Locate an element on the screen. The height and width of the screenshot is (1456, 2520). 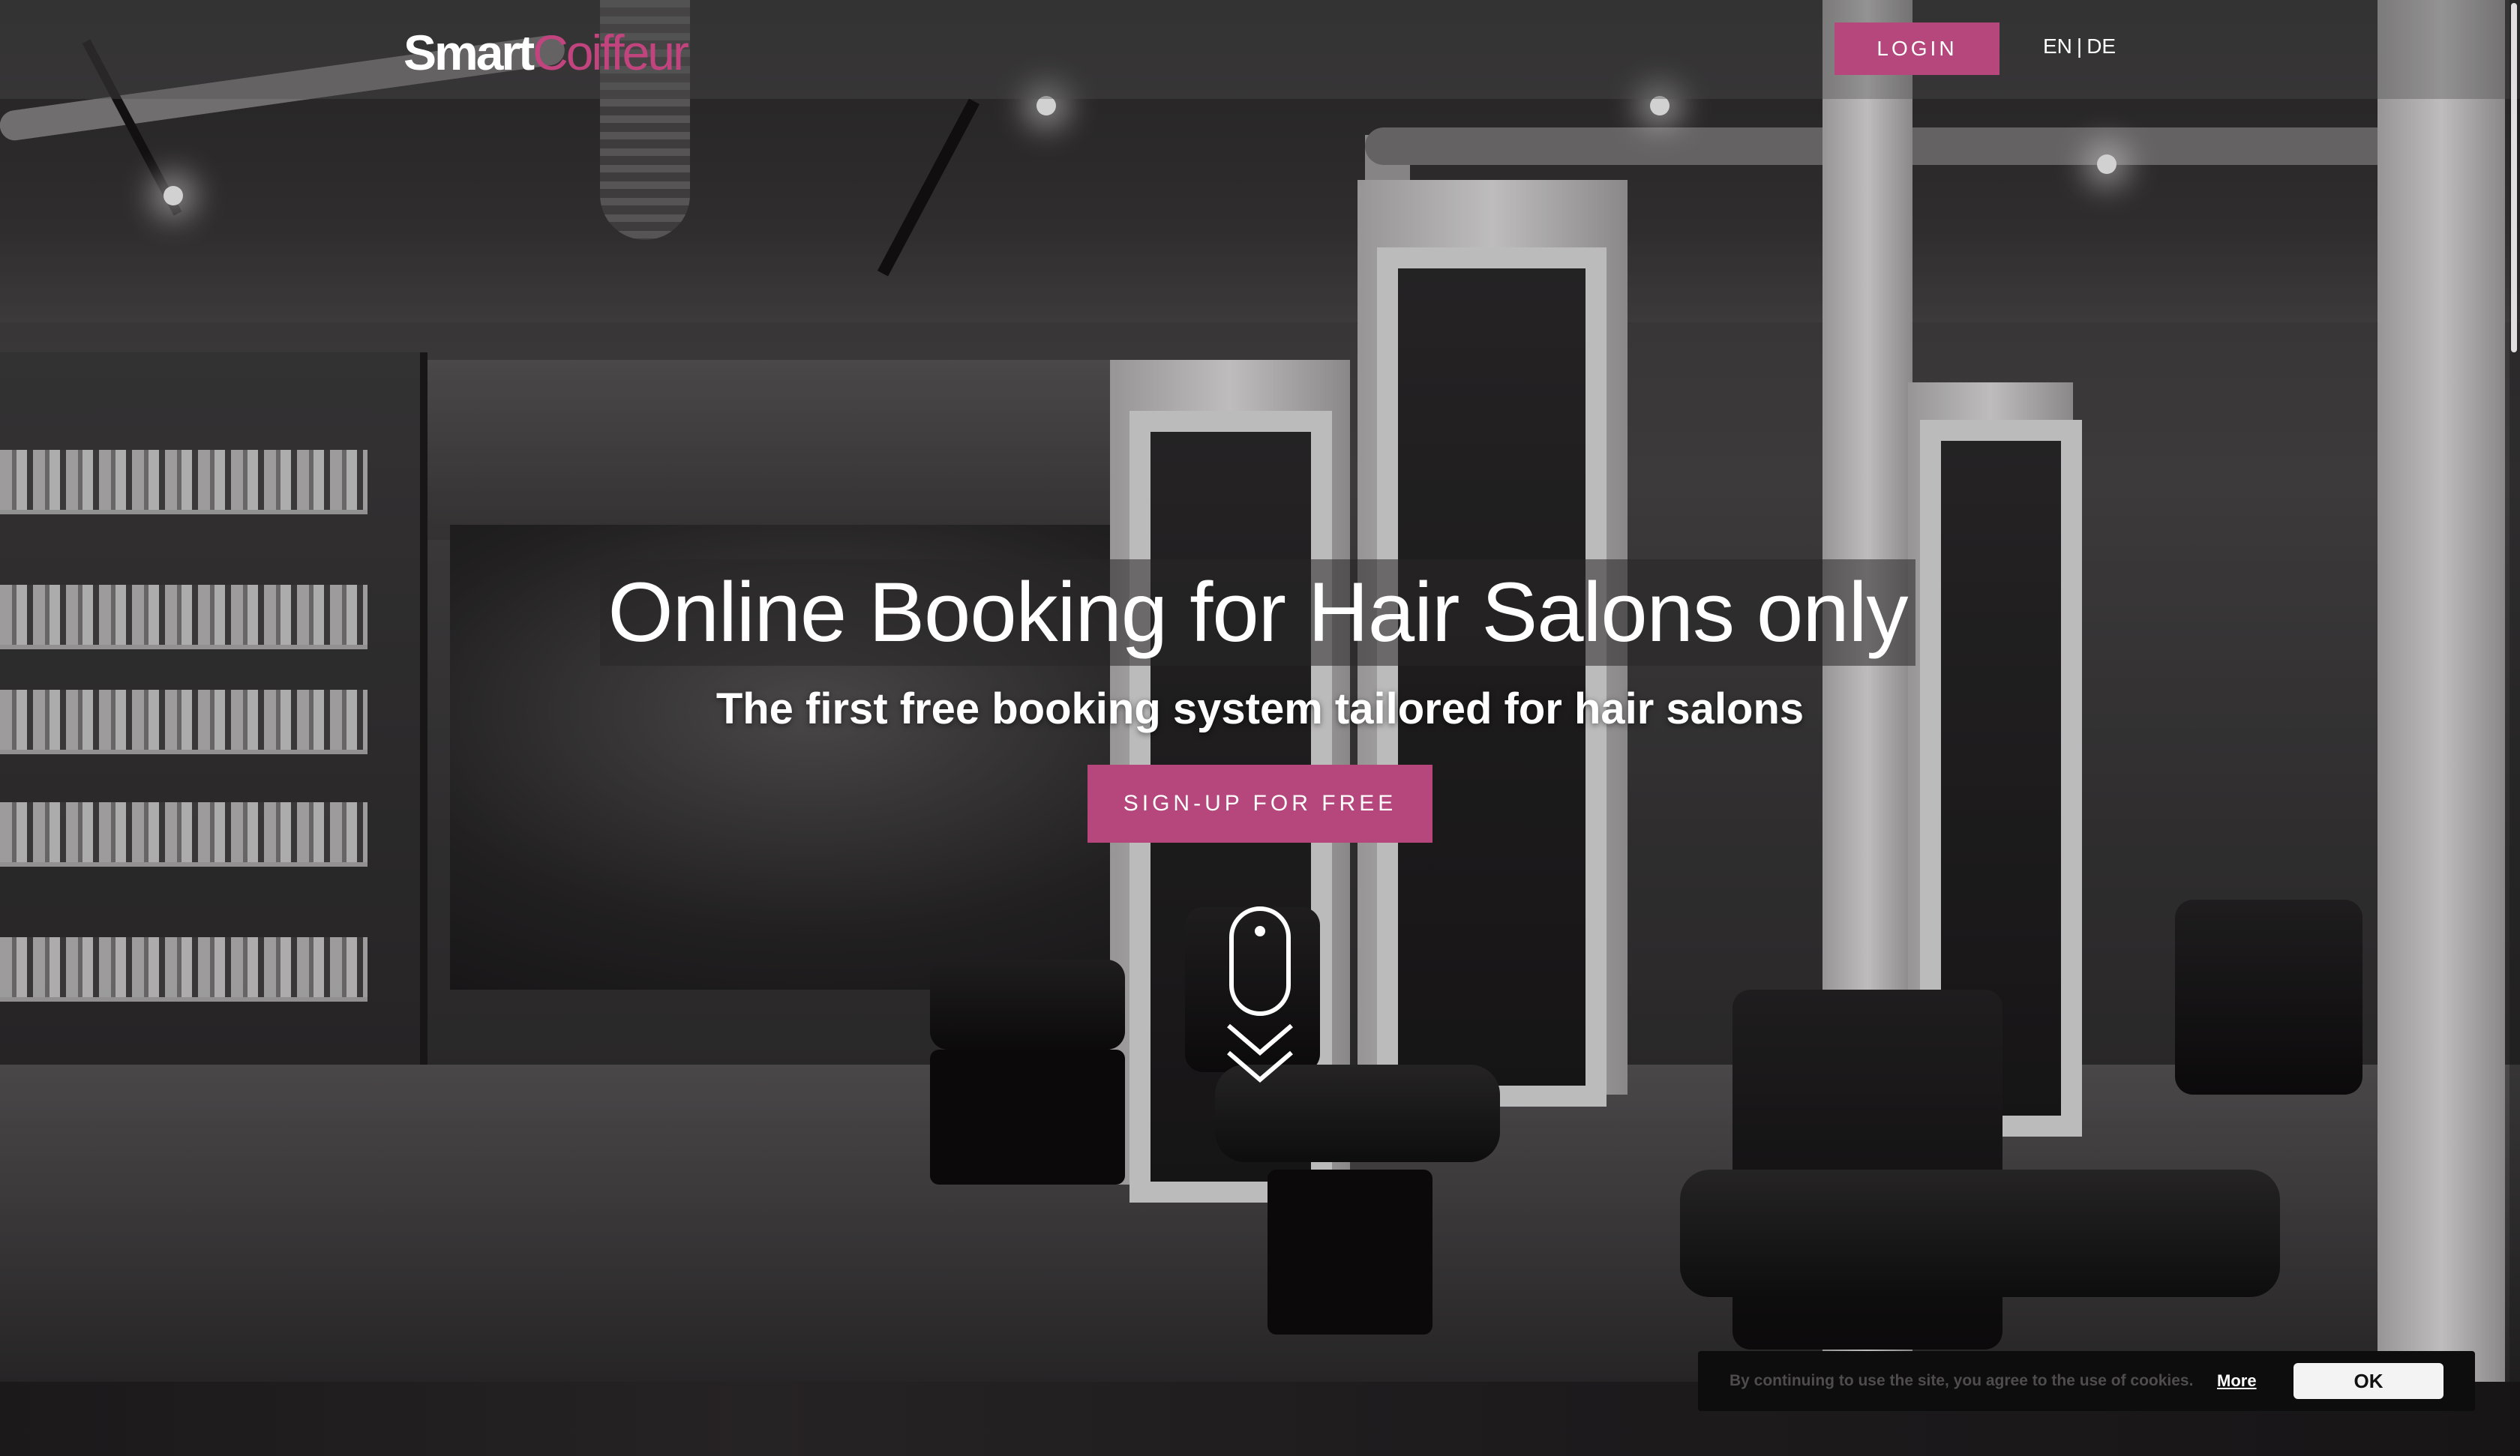
login-button: LOGIN is located at coordinates (1917, 48).